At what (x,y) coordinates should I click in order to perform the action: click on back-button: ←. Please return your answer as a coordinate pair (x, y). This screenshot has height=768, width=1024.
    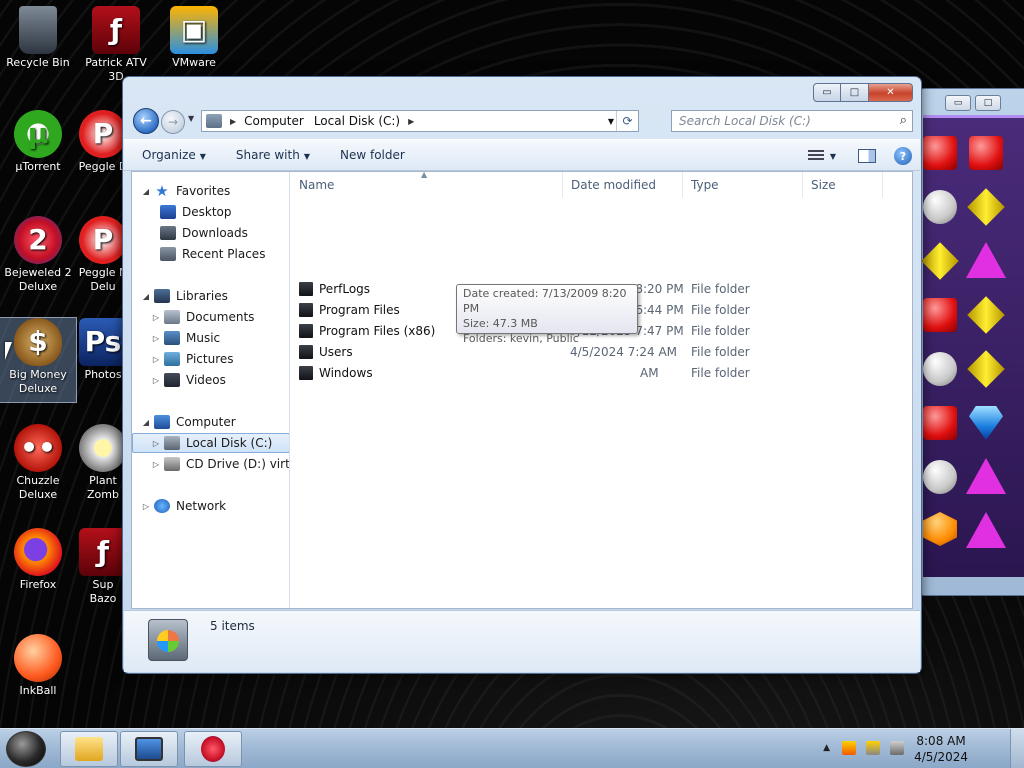
    Looking at the image, I should click on (146, 121).